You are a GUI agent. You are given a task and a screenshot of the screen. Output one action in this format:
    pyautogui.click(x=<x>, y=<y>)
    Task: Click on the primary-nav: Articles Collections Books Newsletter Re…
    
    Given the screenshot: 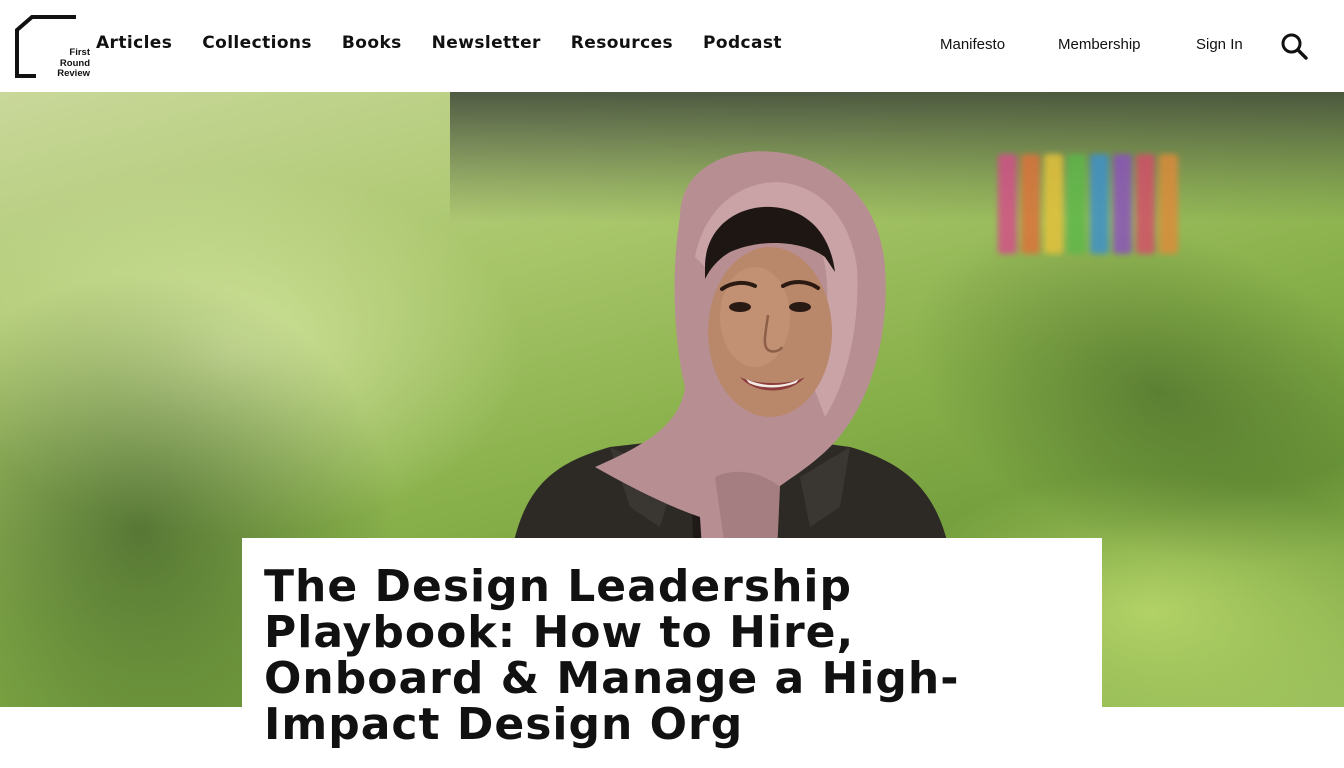 What is the action you would take?
    pyautogui.click(x=454, y=43)
    